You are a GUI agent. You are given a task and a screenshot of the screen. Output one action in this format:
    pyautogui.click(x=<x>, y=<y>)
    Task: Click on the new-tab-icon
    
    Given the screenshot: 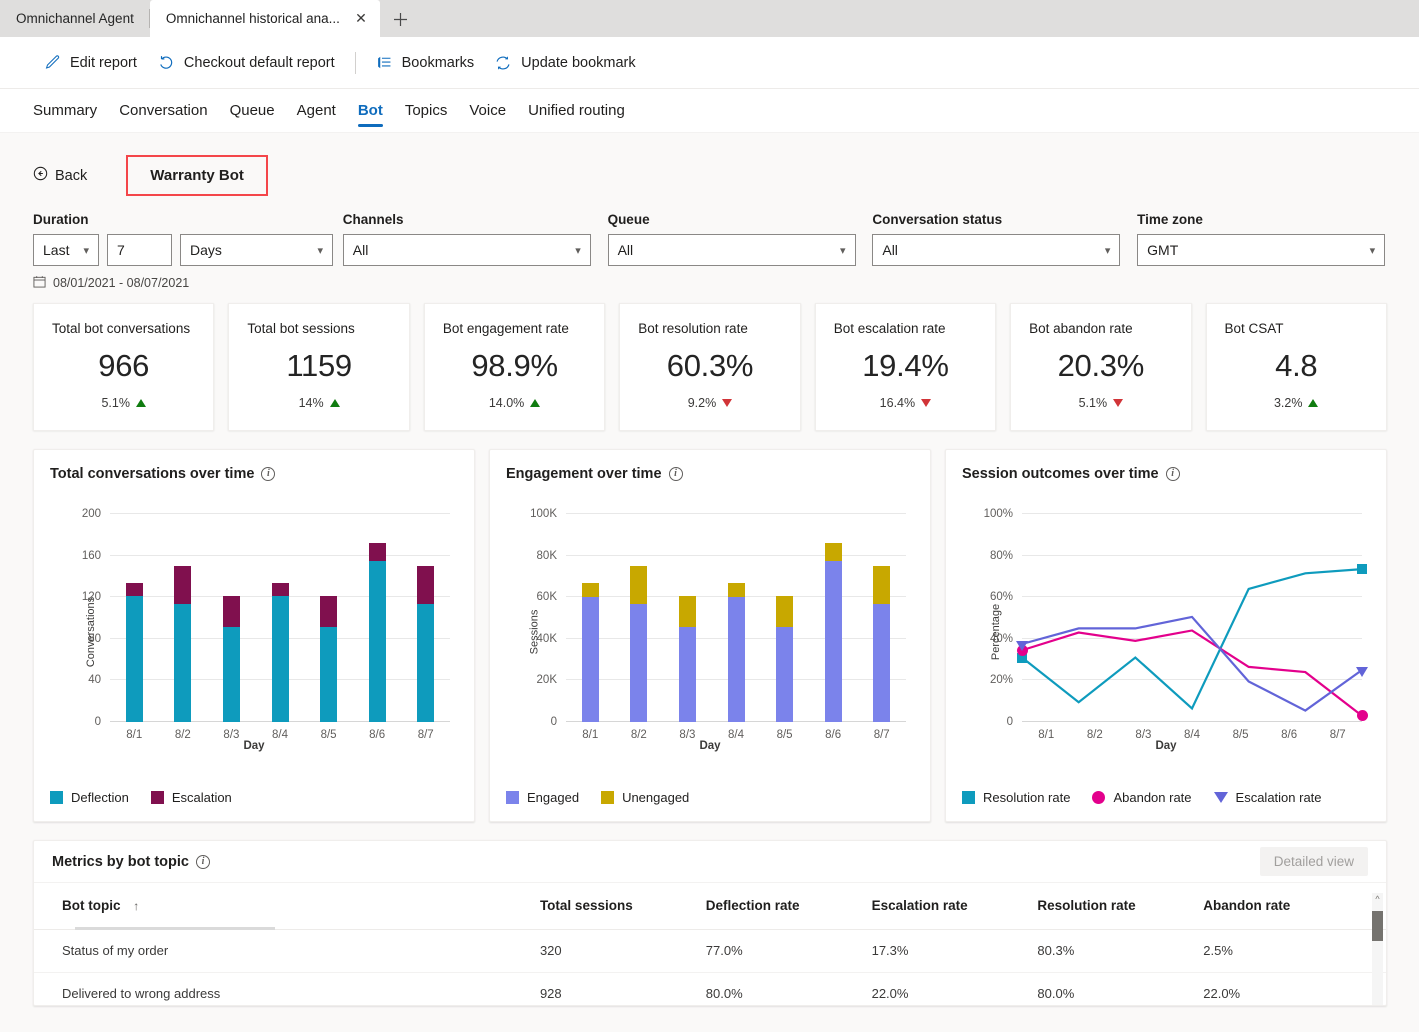 What is the action you would take?
    pyautogui.click(x=401, y=19)
    